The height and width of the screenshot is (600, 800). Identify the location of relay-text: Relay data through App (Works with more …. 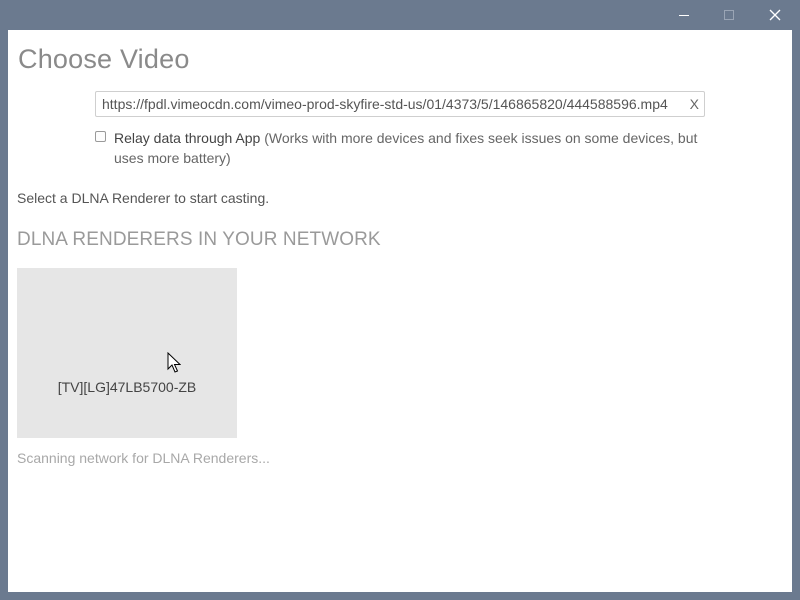
(409, 148).